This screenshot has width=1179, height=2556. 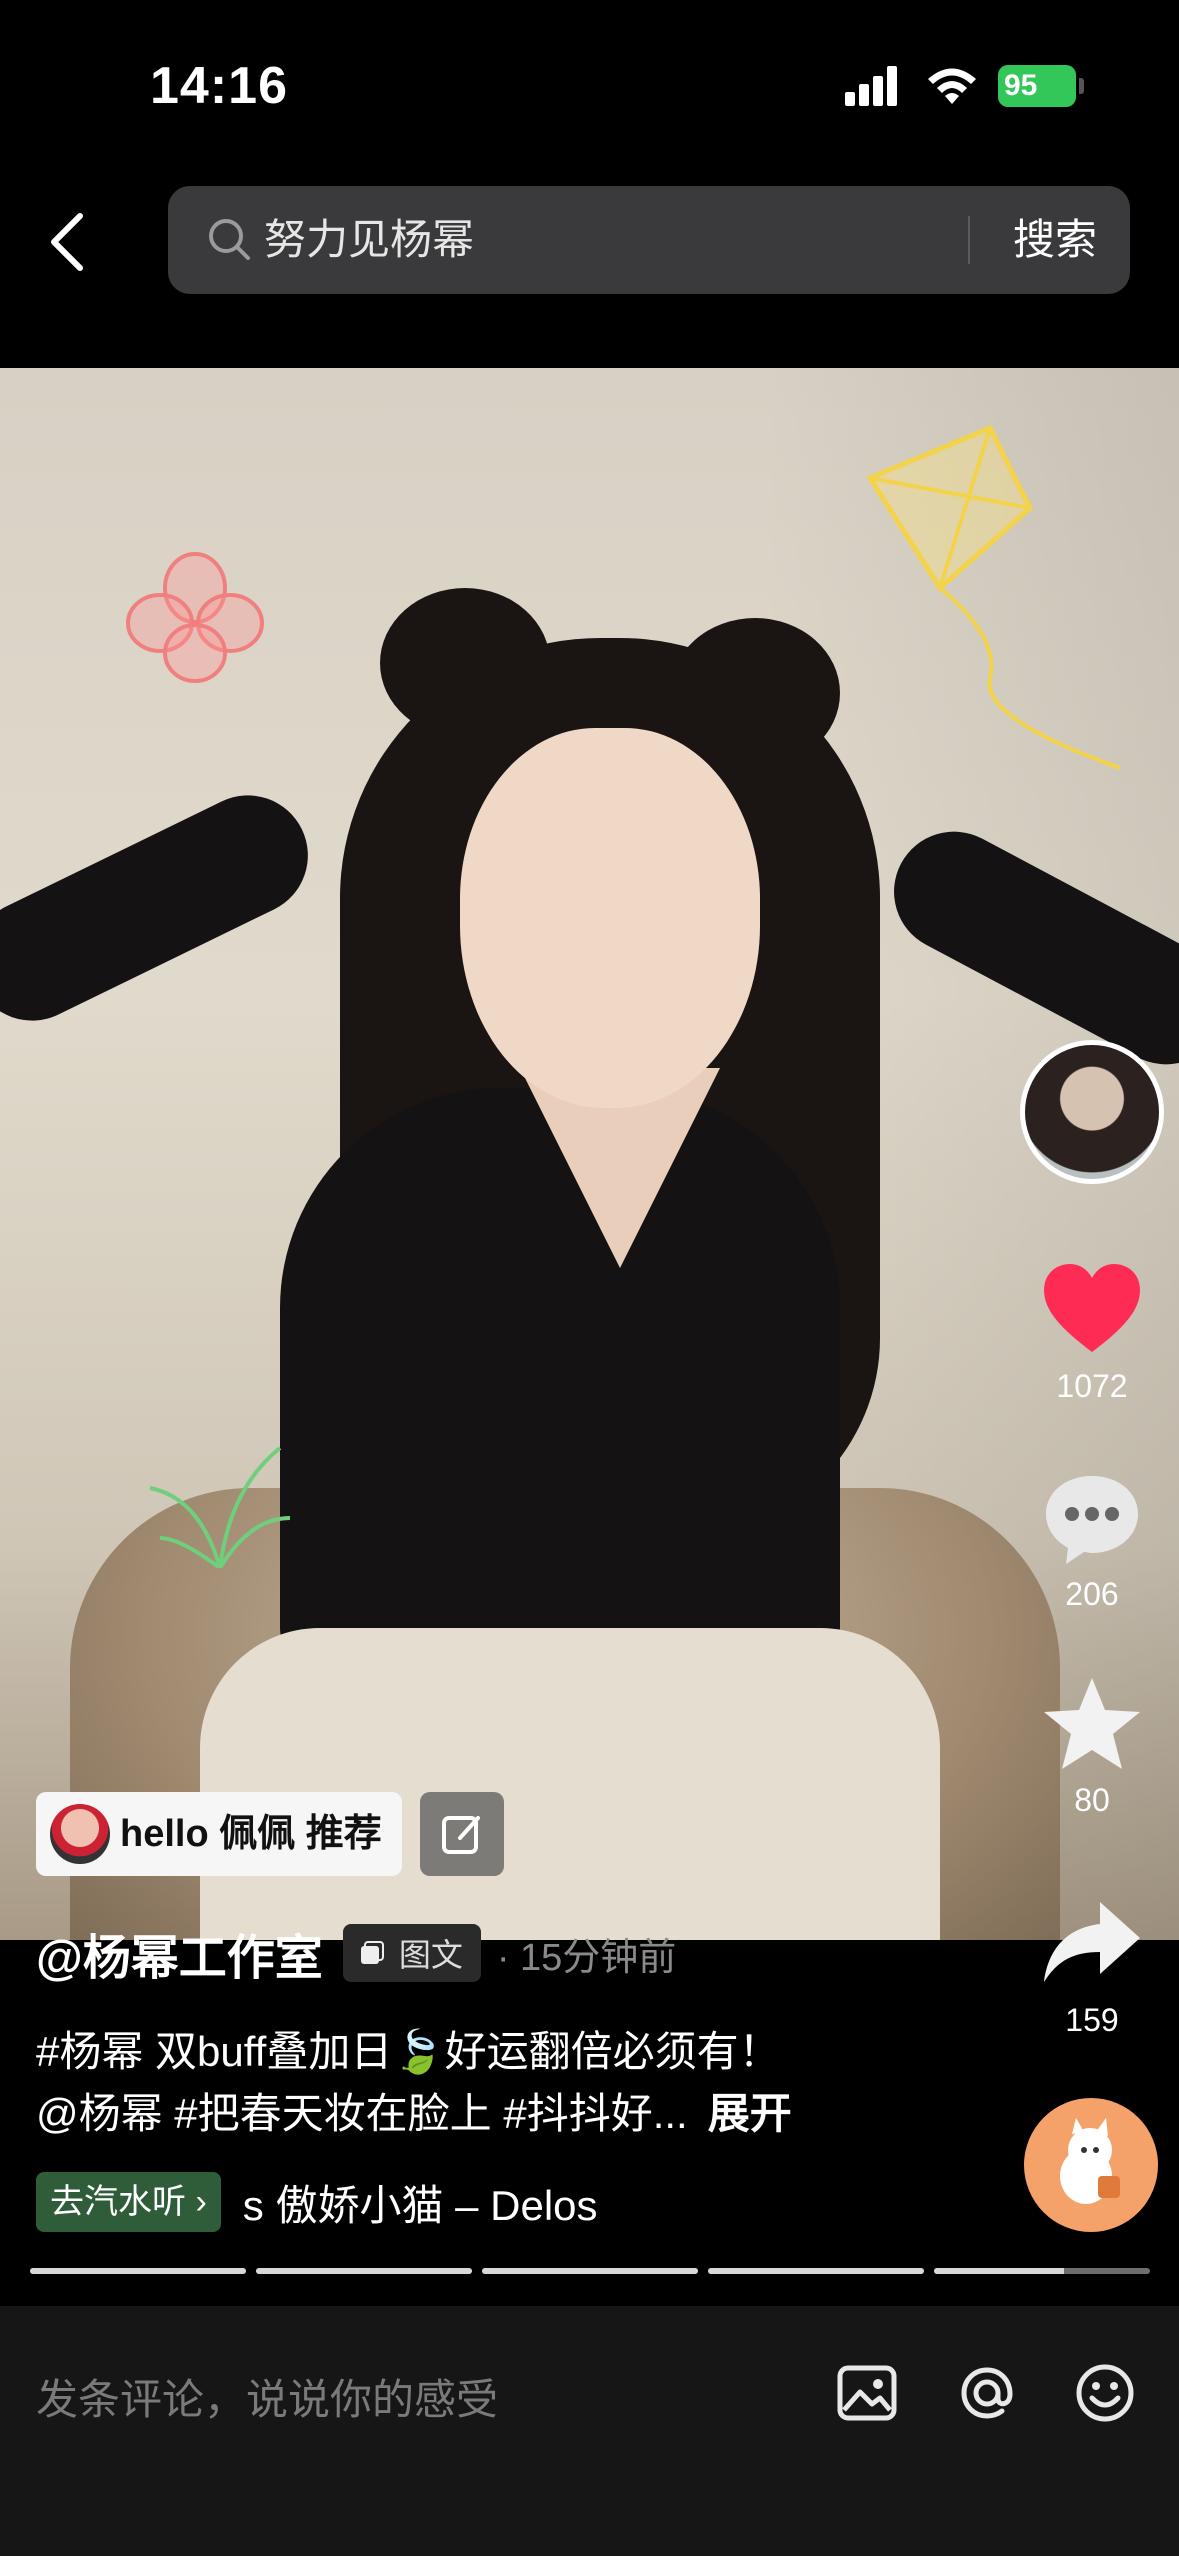 I want to click on caption-line-2: @杨幂 #把春天妆在脸上 #抖抖好... 展开, so click(x=414, y=2110).